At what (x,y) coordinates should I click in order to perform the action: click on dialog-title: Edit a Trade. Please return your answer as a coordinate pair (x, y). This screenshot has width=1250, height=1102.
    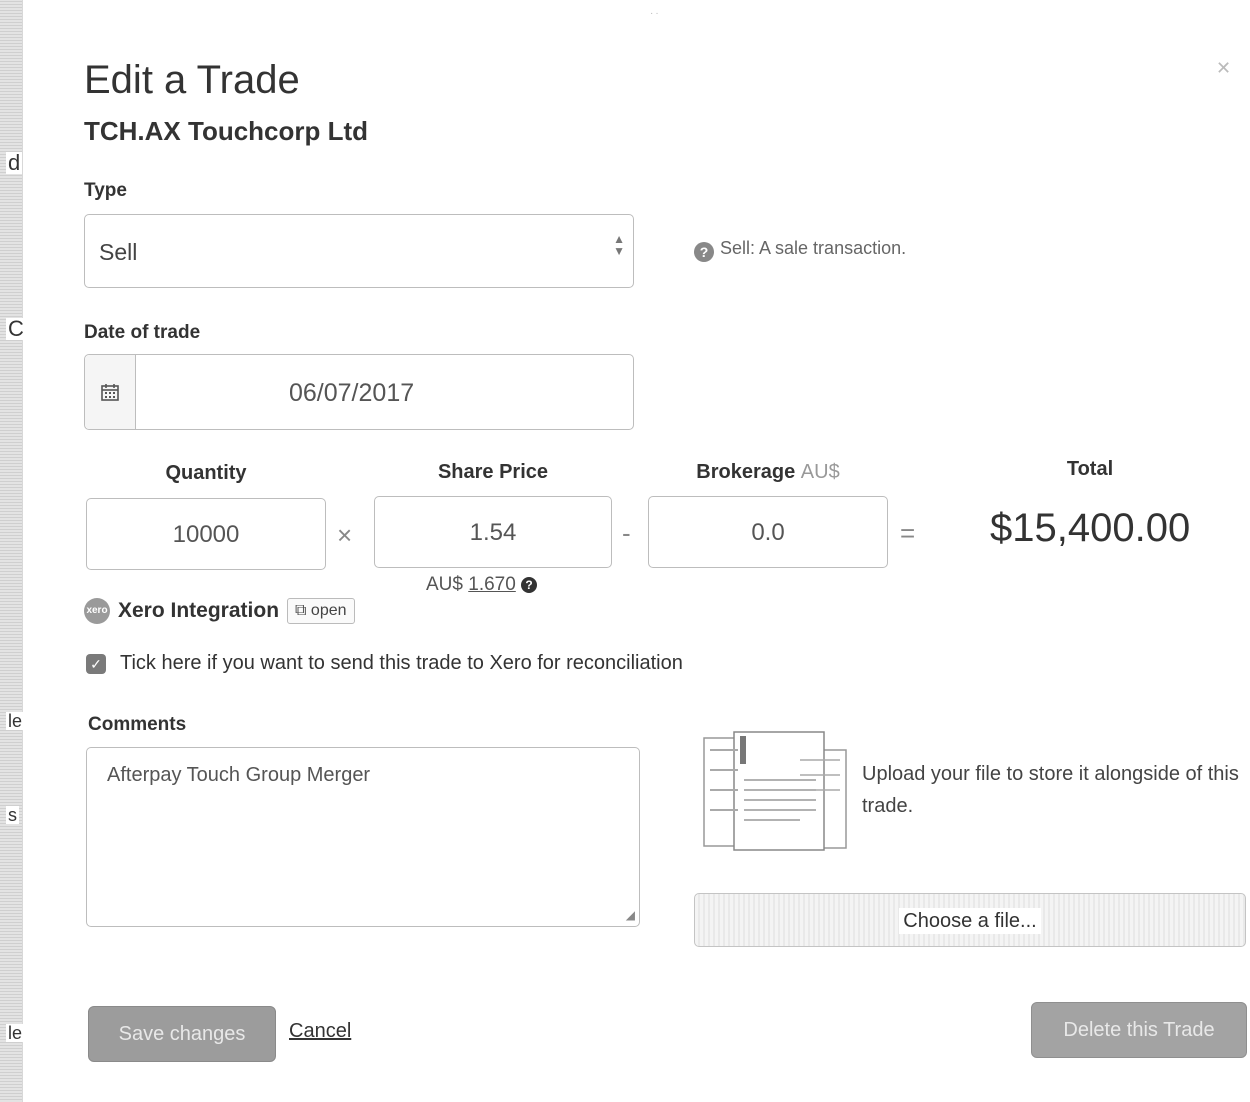
    Looking at the image, I should click on (192, 80).